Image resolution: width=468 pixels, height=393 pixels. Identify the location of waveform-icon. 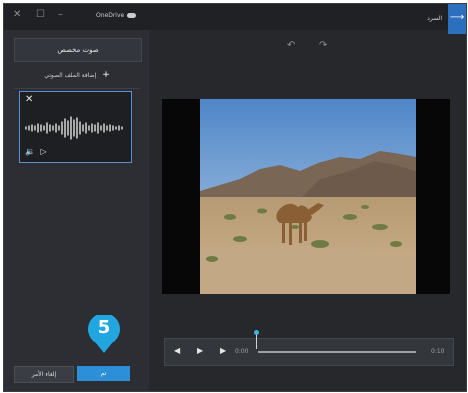
(74, 128).